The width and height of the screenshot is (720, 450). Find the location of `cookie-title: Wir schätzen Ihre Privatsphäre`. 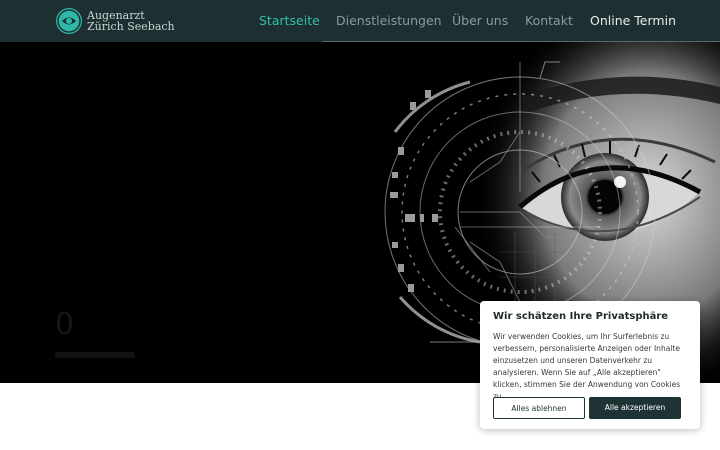

cookie-title: Wir schätzen Ihre Privatsphäre is located at coordinates (581, 316).